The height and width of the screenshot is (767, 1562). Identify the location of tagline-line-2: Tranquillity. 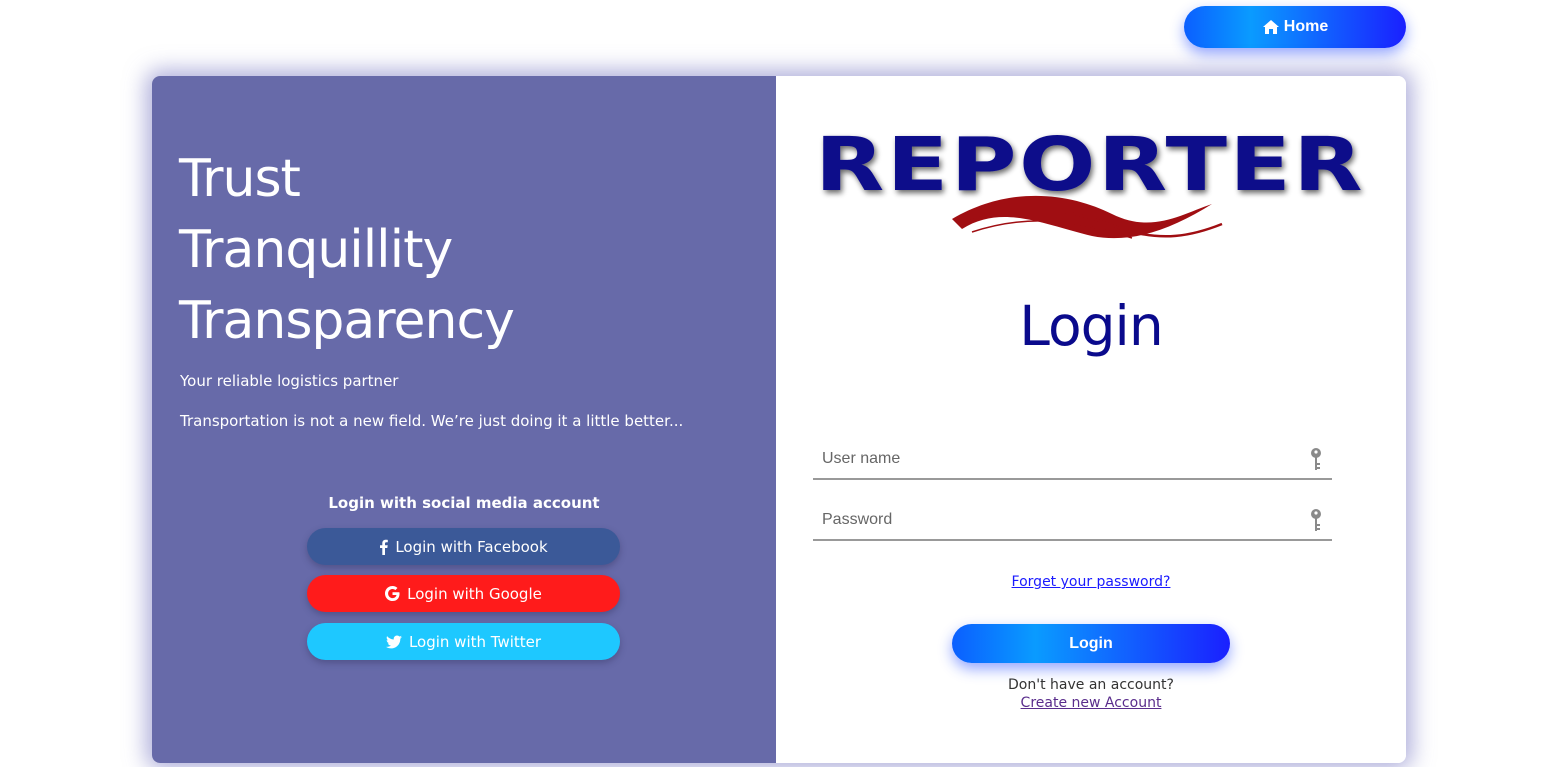
(316, 250).